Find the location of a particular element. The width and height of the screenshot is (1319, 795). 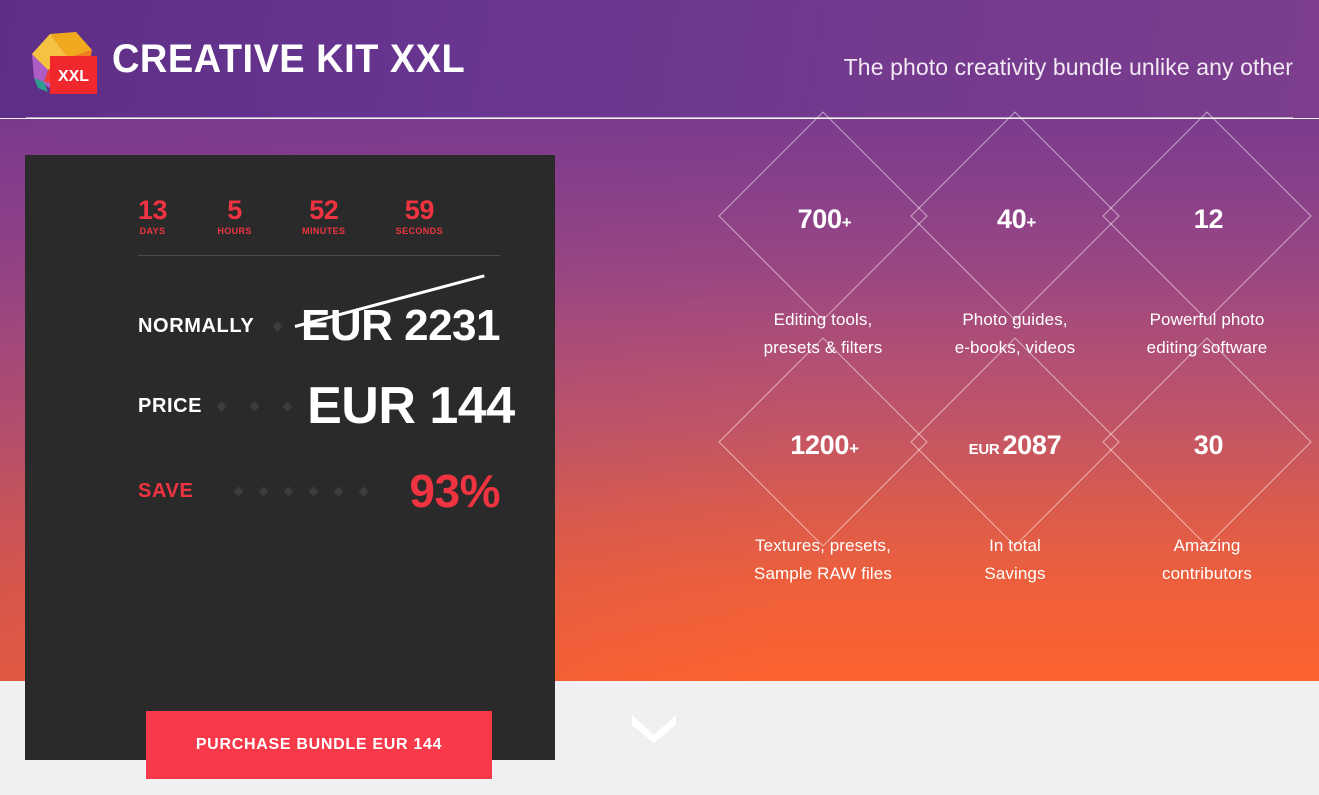

creative-kit-cube-logo: XXL is located at coordinates (64, 64).